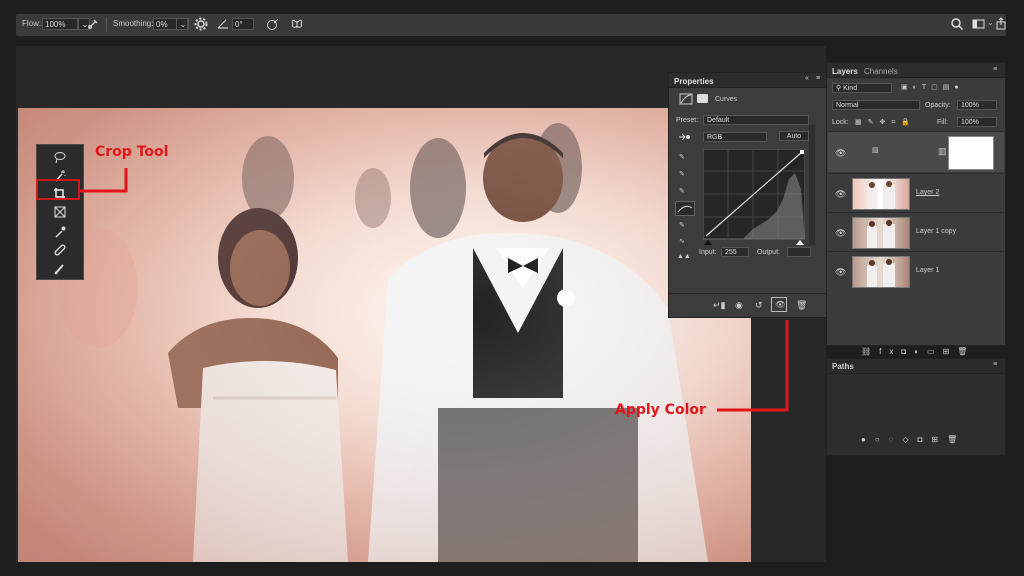 This screenshot has width=1024, height=576. What do you see at coordinates (735, 137) in the screenshot?
I see `channel-dropdown: RGB` at bounding box center [735, 137].